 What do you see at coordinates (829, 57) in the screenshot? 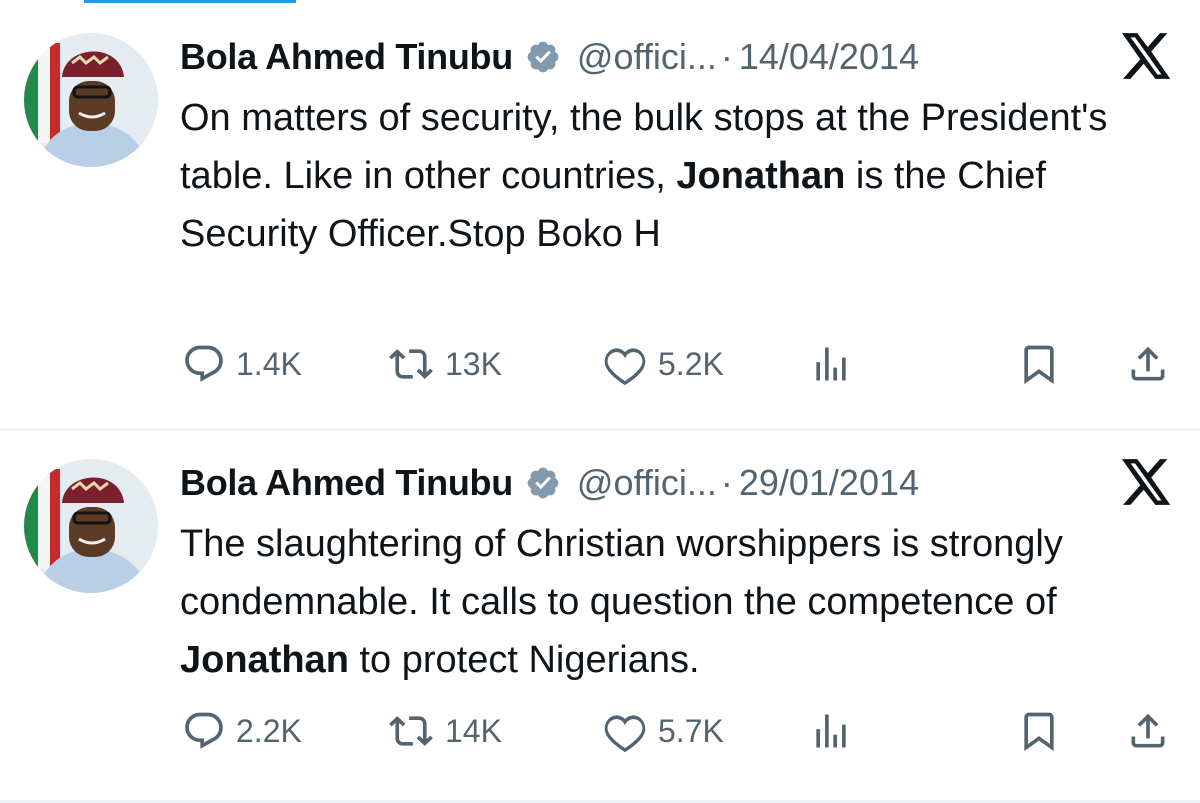
I see `tweet-date: 14/04/2014` at bounding box center [829, 57].